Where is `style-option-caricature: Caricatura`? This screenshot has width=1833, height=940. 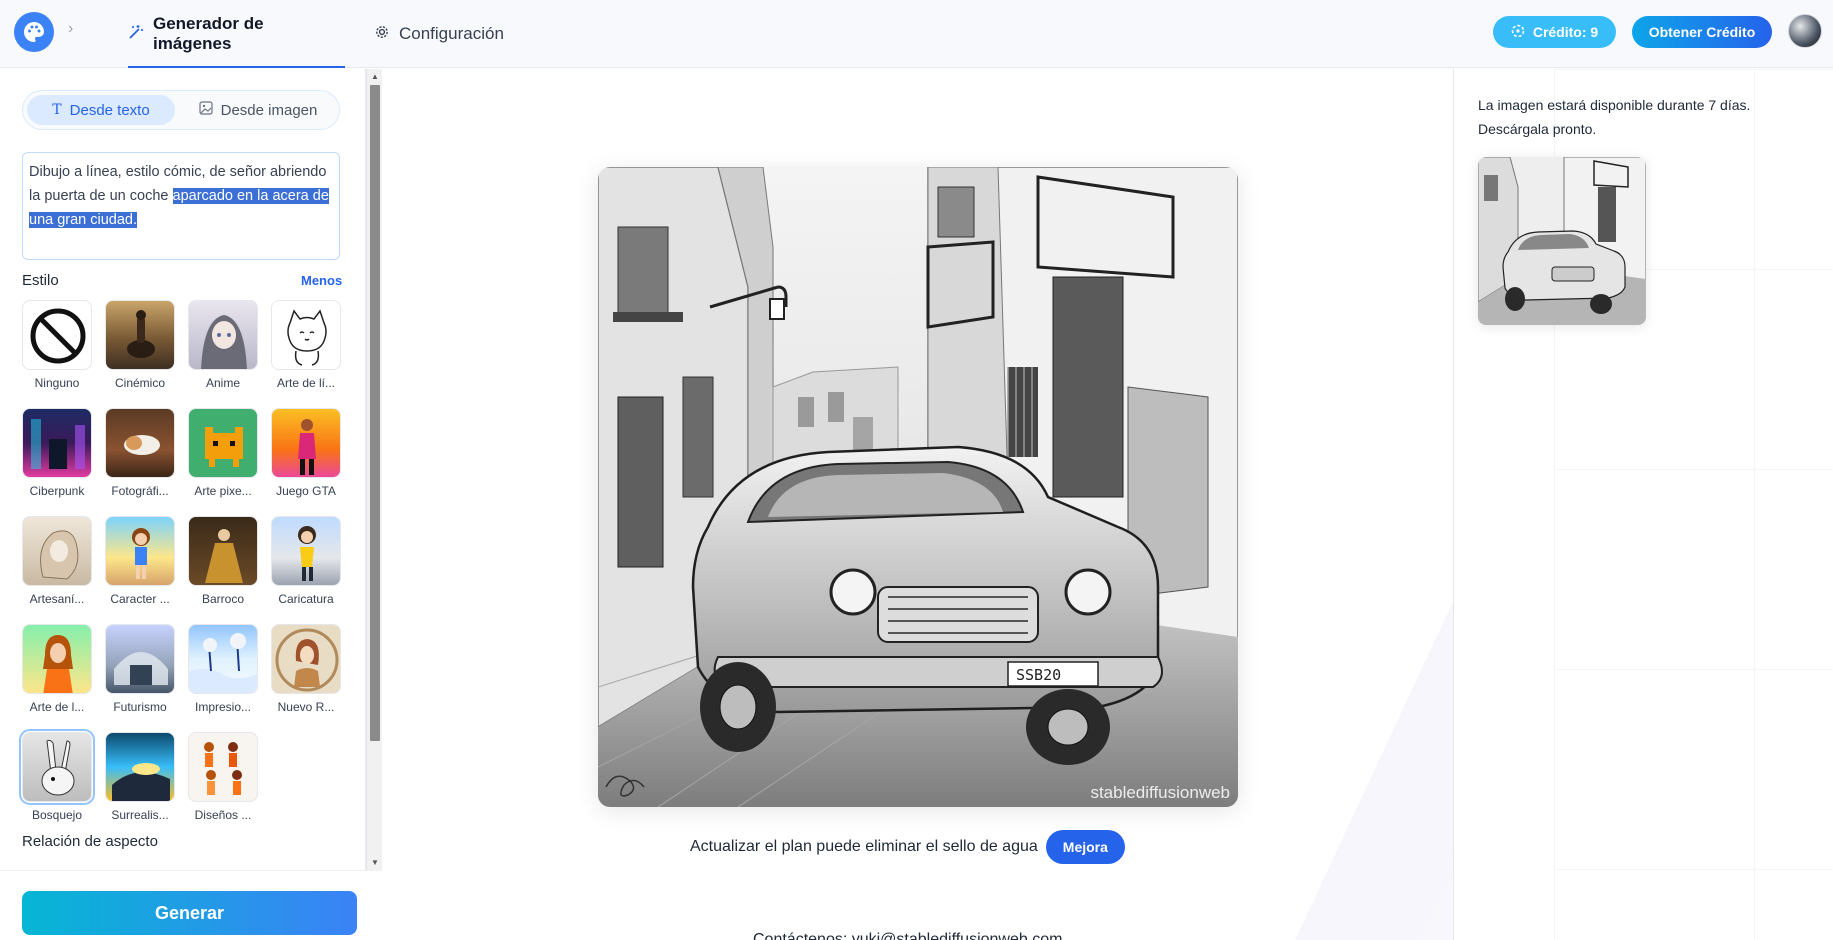
style-option-caricature: Caricatura is located at coordinates (306, 561).